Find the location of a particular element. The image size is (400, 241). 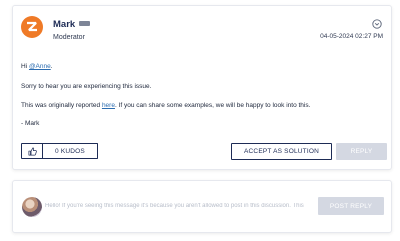

author-role: Moderator is located at coordinates (69, 37).